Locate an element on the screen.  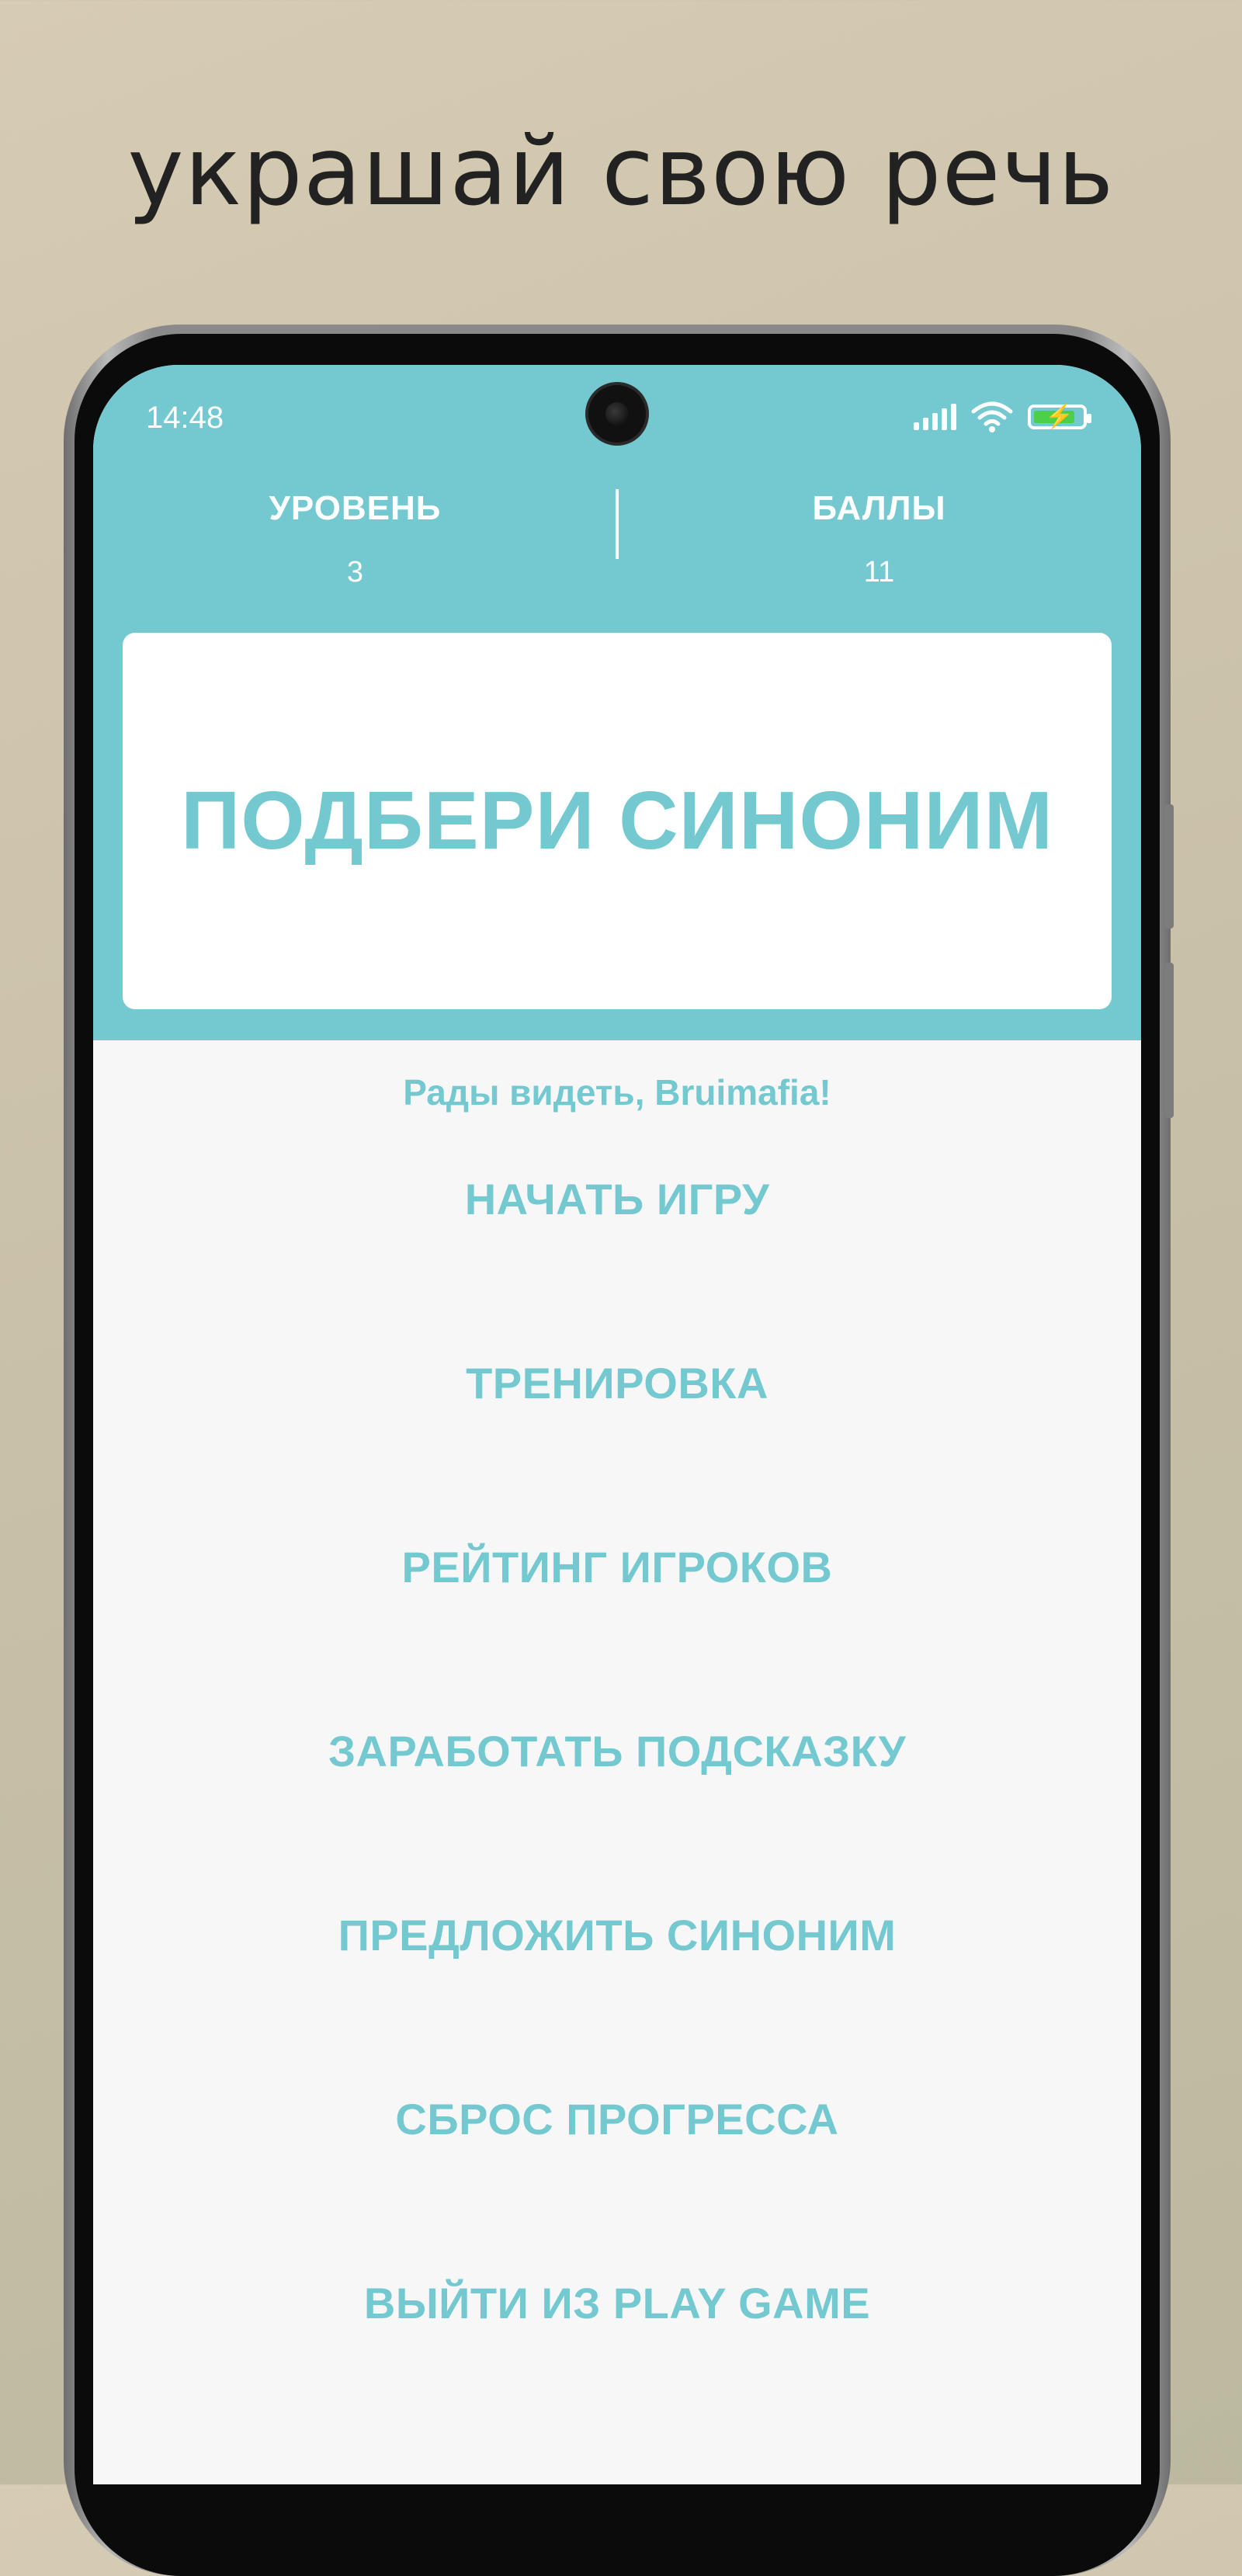
sign-out-button: ВЫЙТИ ИЗ PLAY GAME is located at coordinates (617, 2353).